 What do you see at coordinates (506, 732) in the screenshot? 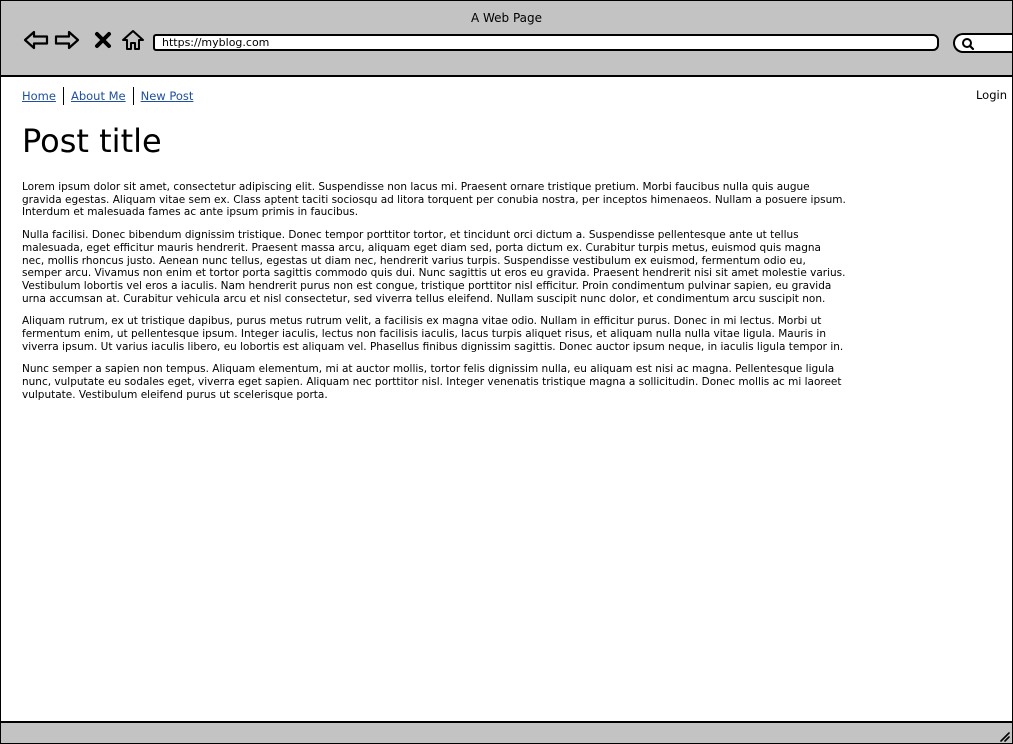
I see `status-bar` at bounding box center [506, 732].